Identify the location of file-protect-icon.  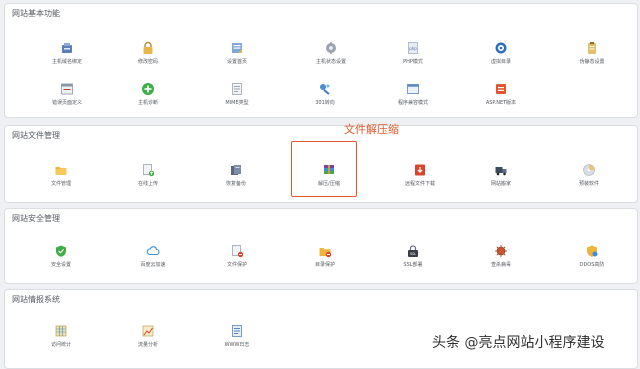
(237, 251).